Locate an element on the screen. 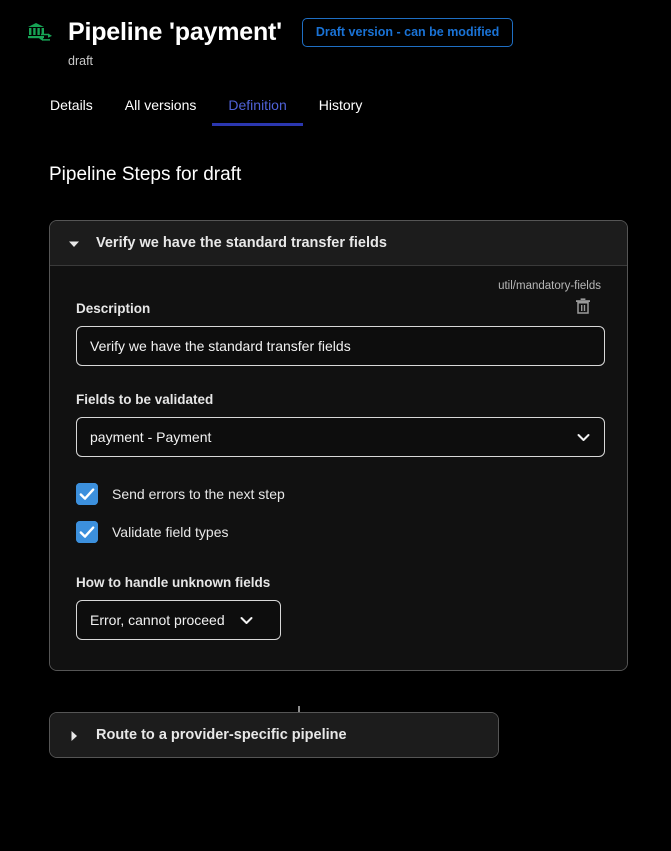 This screenshot has width=671, height=851. tab-history: History is located at coordinates (341, 109).